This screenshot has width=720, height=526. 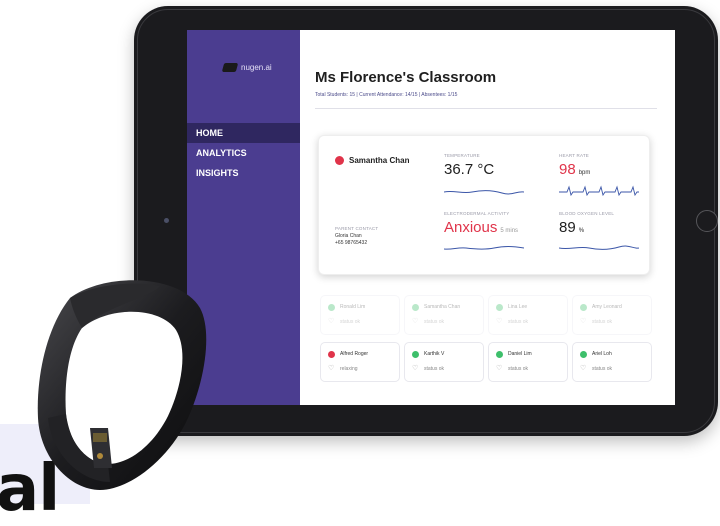 I want to click on wearable-band-image, so click(x=122, y=385).